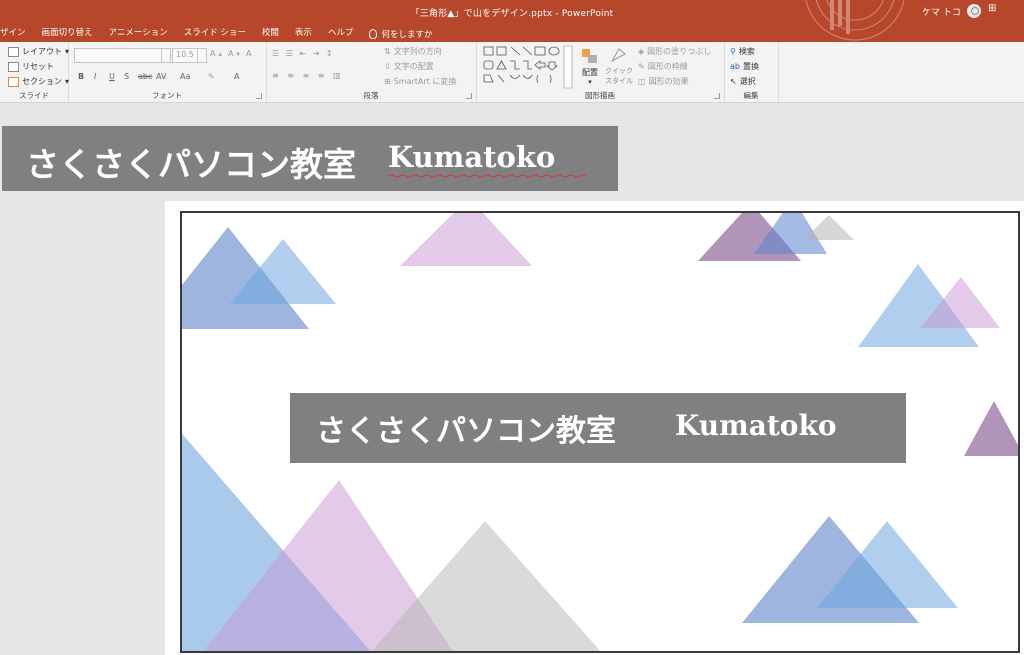 The width and height of the screenshot is (1024, 655). I want to click on quick-styles-label-2: スタイル, so click(619, 81).